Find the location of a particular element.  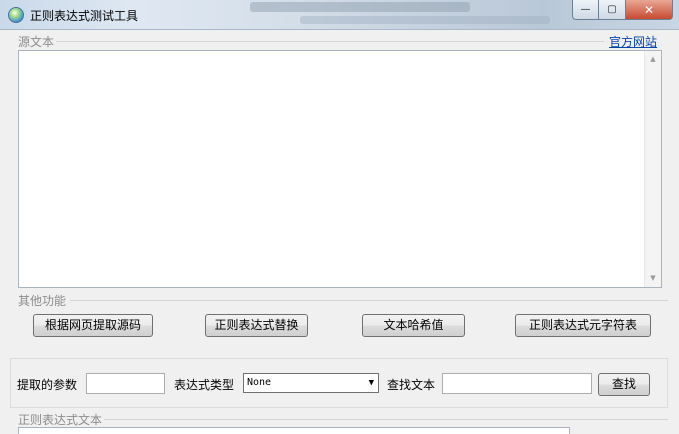

regex-textarea is located at coordinates (294, 430).